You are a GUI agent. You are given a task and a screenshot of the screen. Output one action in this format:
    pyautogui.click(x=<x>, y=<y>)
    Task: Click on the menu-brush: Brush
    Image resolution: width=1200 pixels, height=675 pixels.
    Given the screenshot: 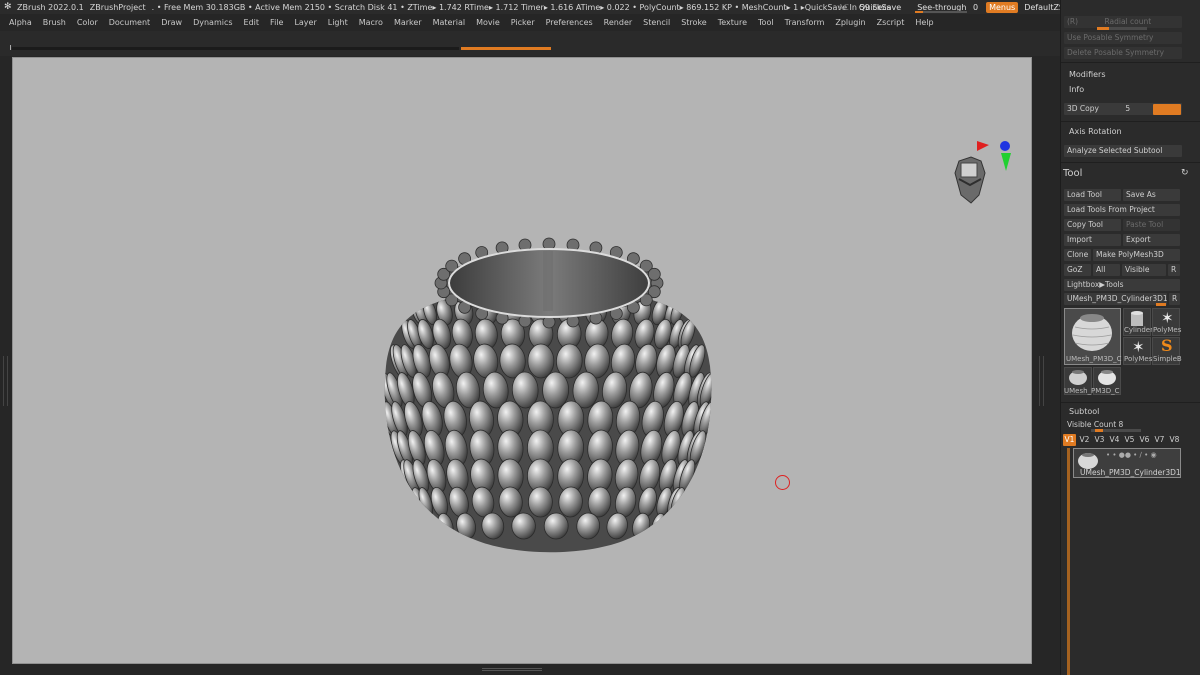 What is the action you would take?
    pyautogui.click(x=54, y=22)
    